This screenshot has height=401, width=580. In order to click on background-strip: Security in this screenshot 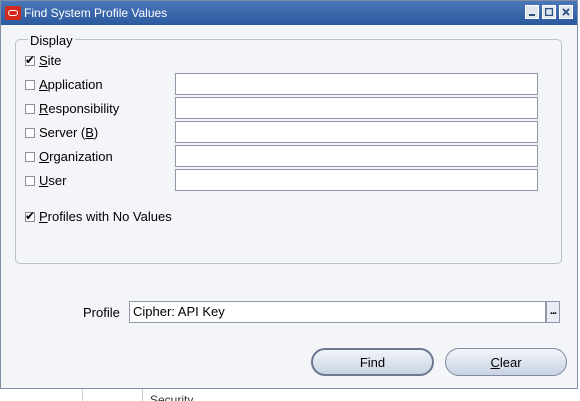, I will do `click(290, 394)`.